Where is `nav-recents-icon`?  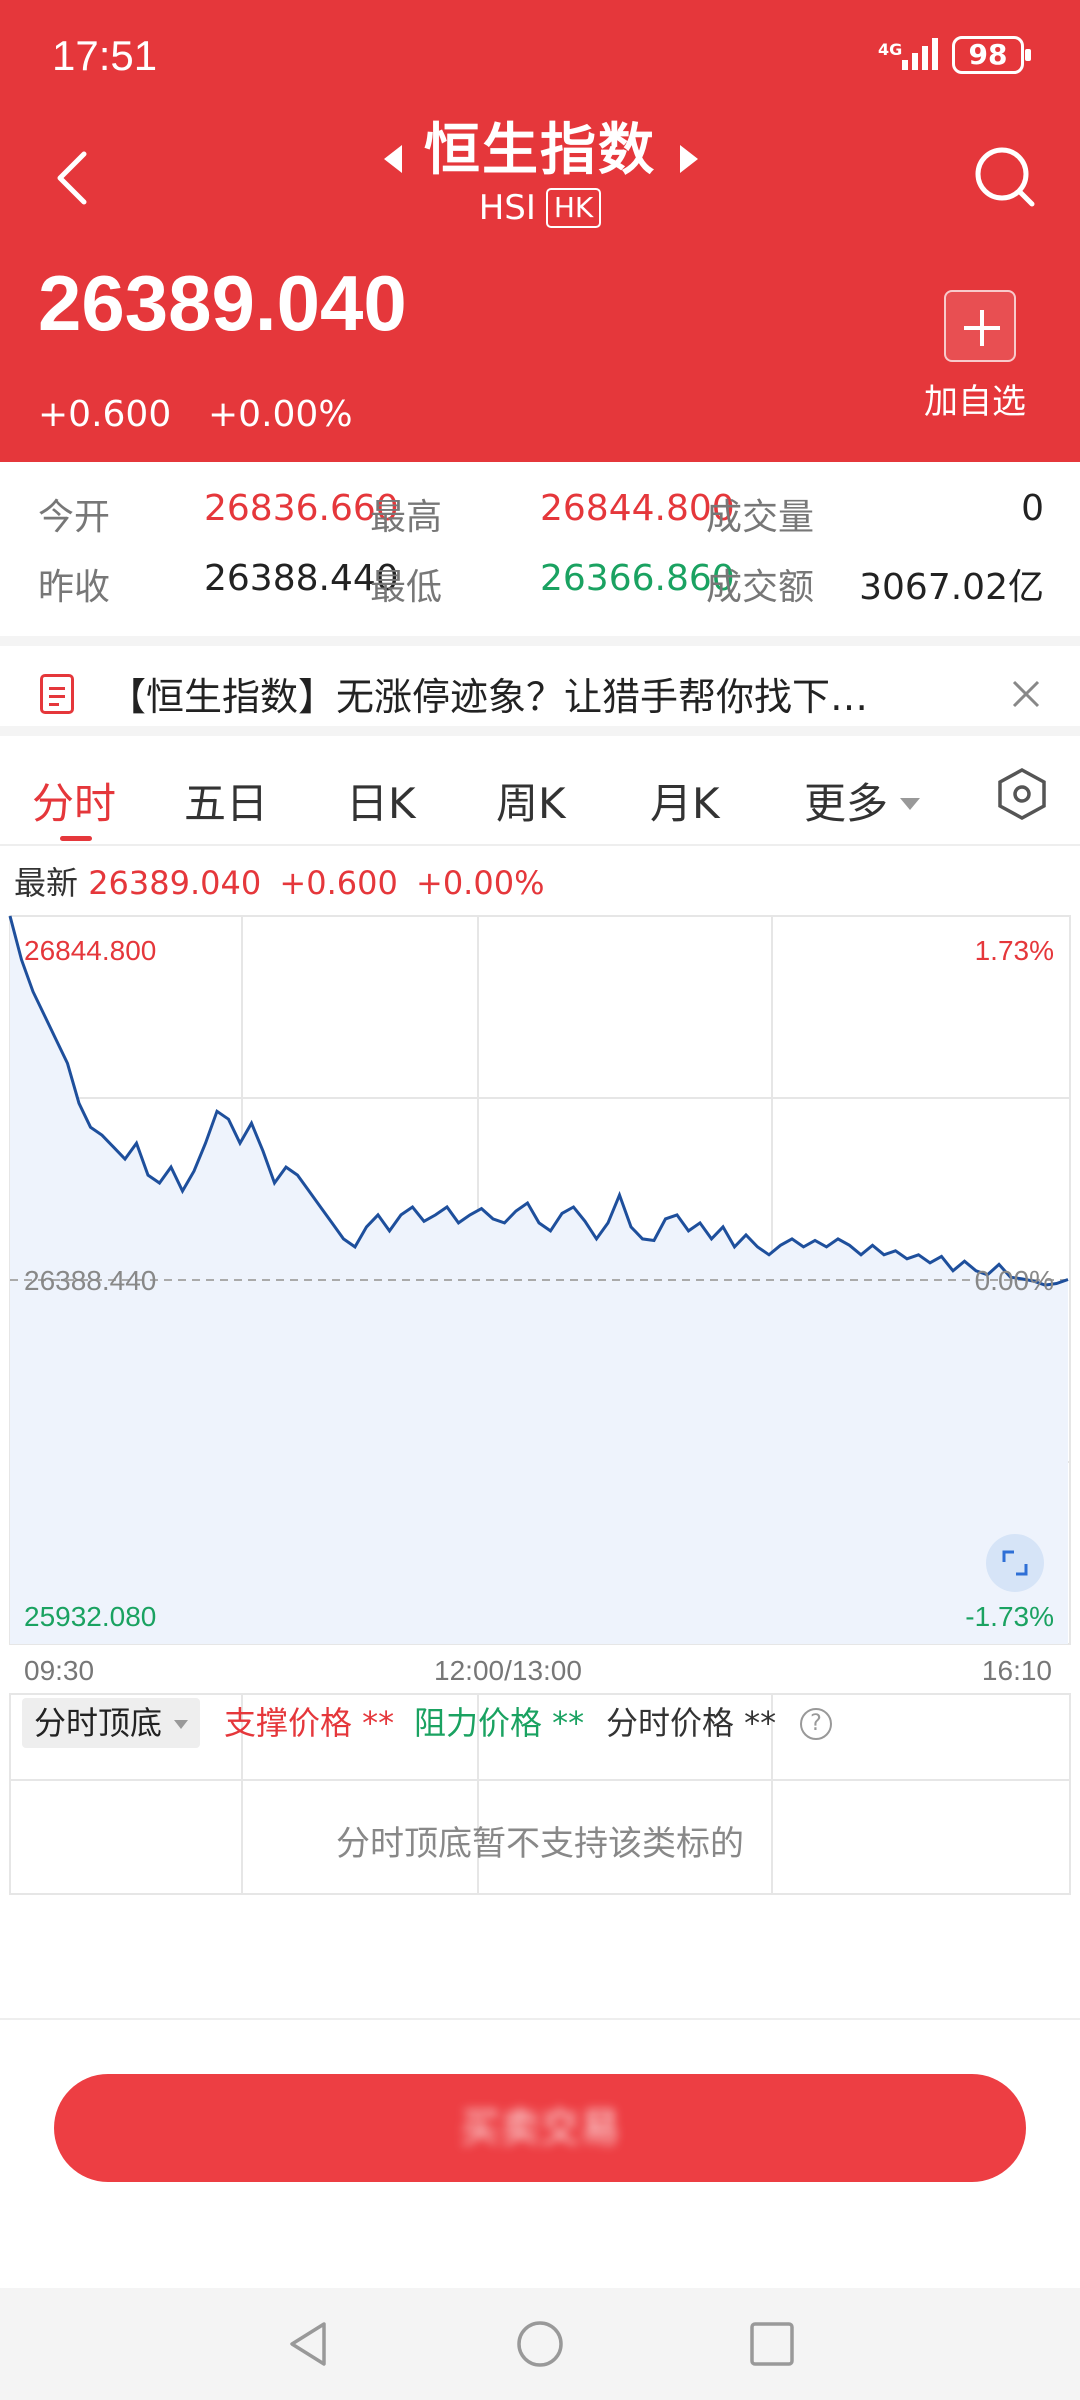
nav-recents-icon is located at coordinates (772, 2344).